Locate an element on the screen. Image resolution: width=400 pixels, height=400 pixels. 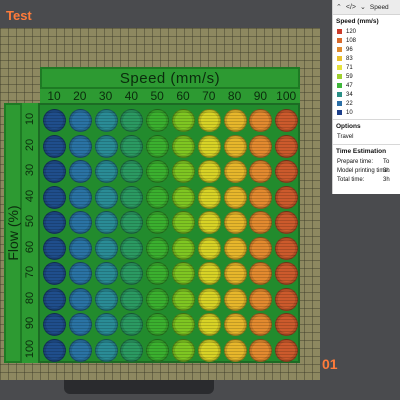
legend-value: 120 is located at coordinates (351, 31).